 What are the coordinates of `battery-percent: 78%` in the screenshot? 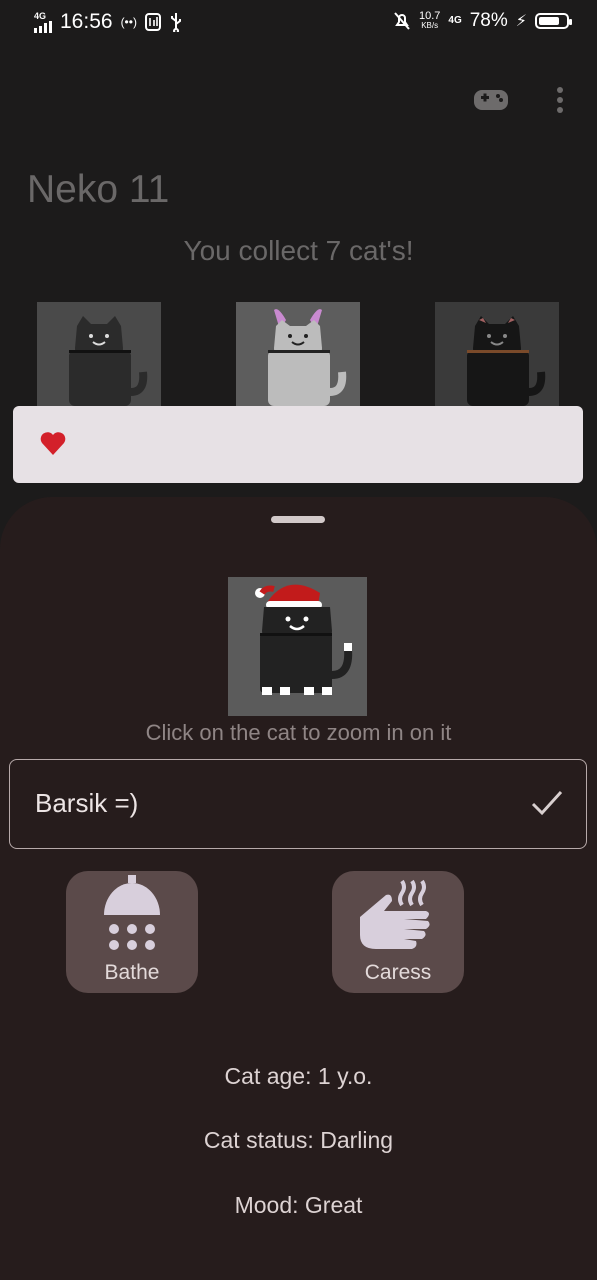 It's located at (488, 20).